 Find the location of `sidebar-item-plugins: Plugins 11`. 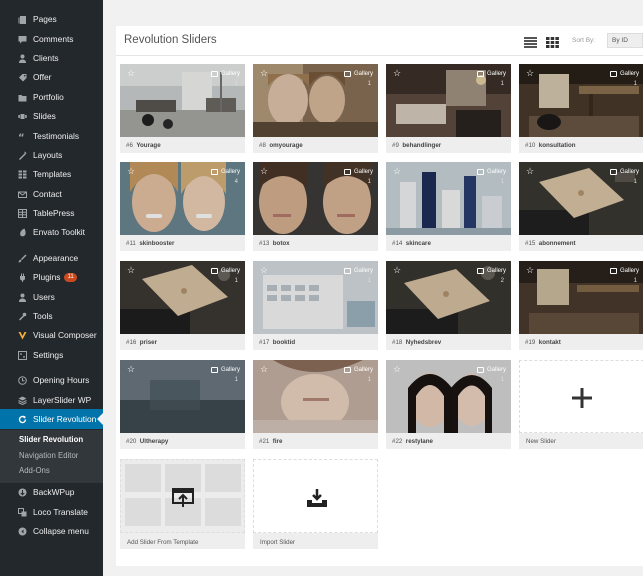

sidebar-item-plugins: Plugins 11 is located at coordinates (51, 277).